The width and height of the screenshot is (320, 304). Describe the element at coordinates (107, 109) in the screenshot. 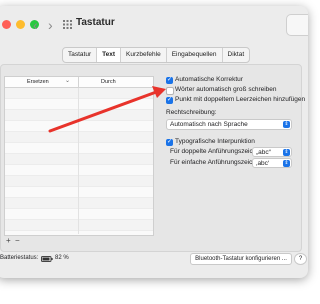

I see `annotation-arrow` at that location.